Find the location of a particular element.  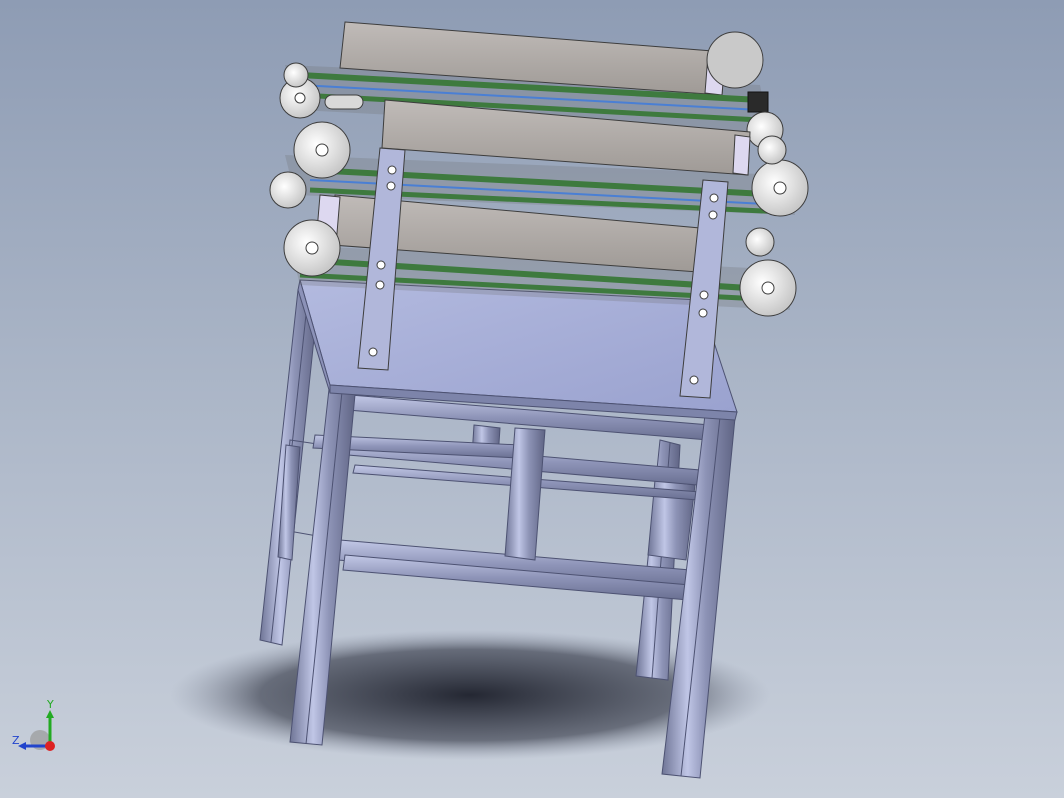

top-sensor is located at coordinates (758, 102).